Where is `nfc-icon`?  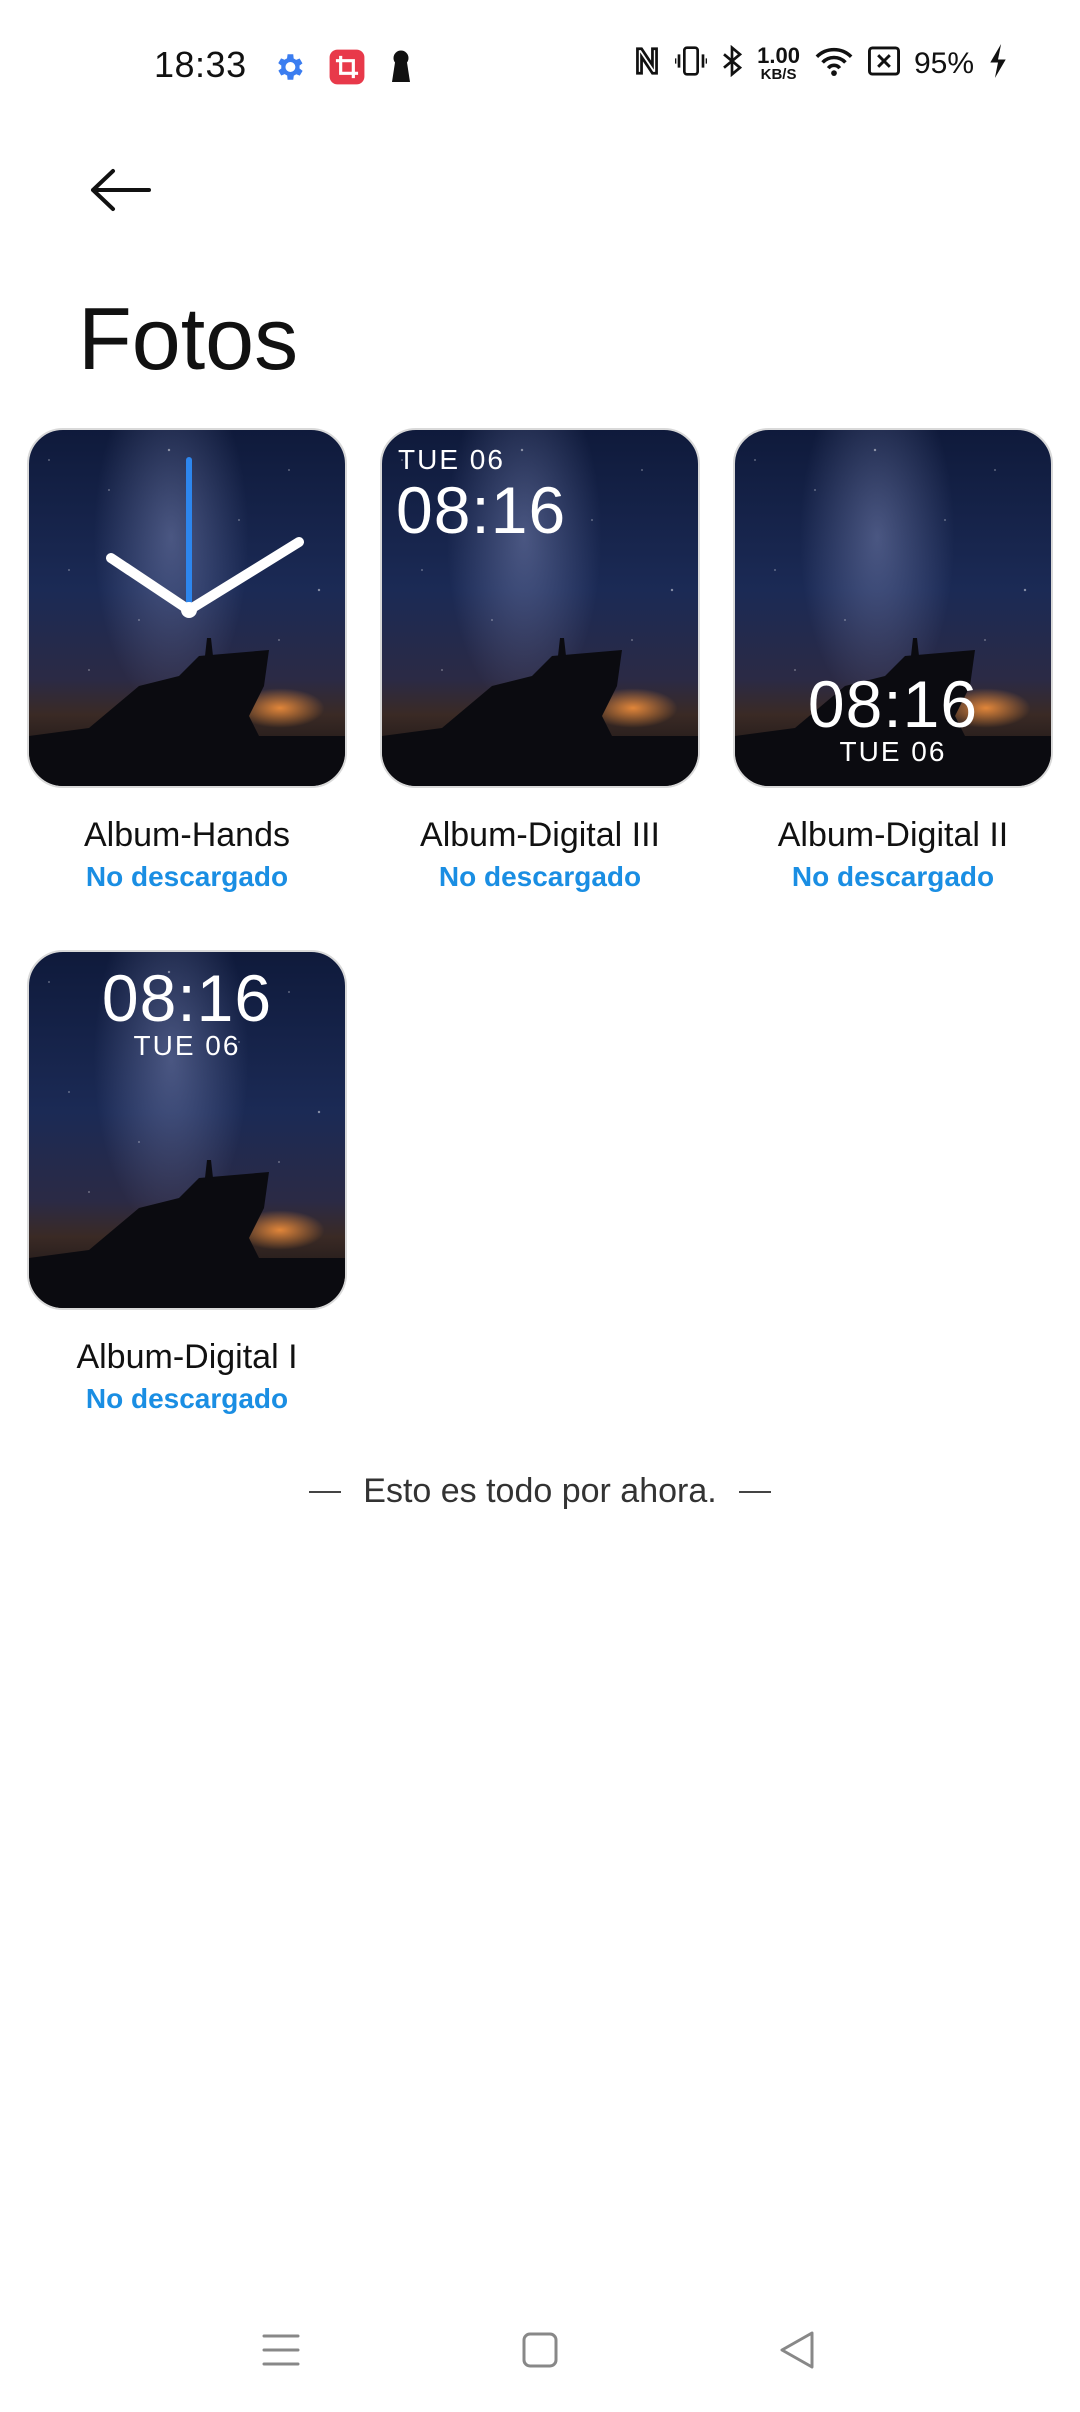 nfc-icon is located at coordinates (647, 63).